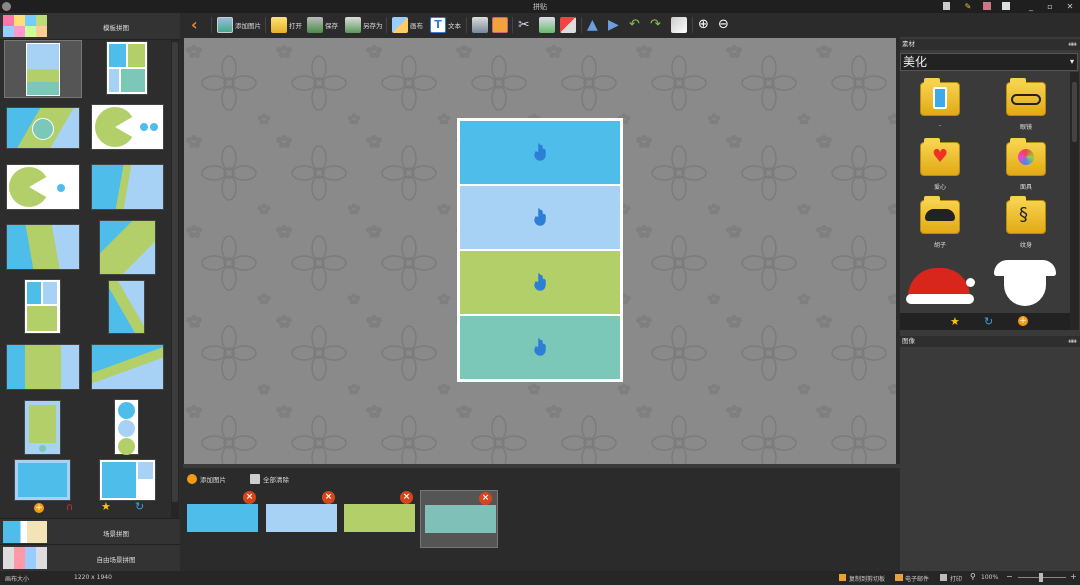  What do you see at coordinates (322, 25) in the screenshot?
I see `save-button: 保存` at bounding box center [322, 25].